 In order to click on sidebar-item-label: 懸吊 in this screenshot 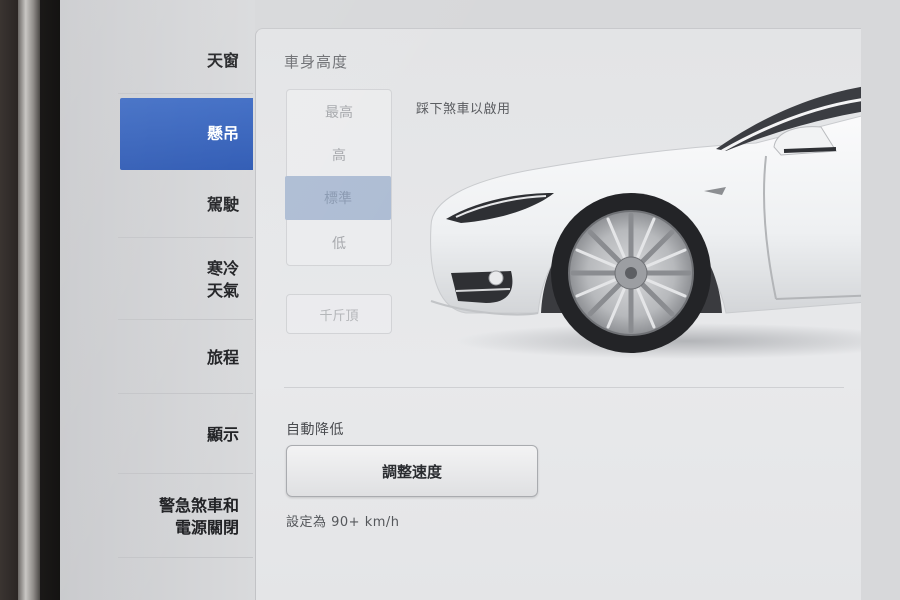, I will do `click(222, 133)`.